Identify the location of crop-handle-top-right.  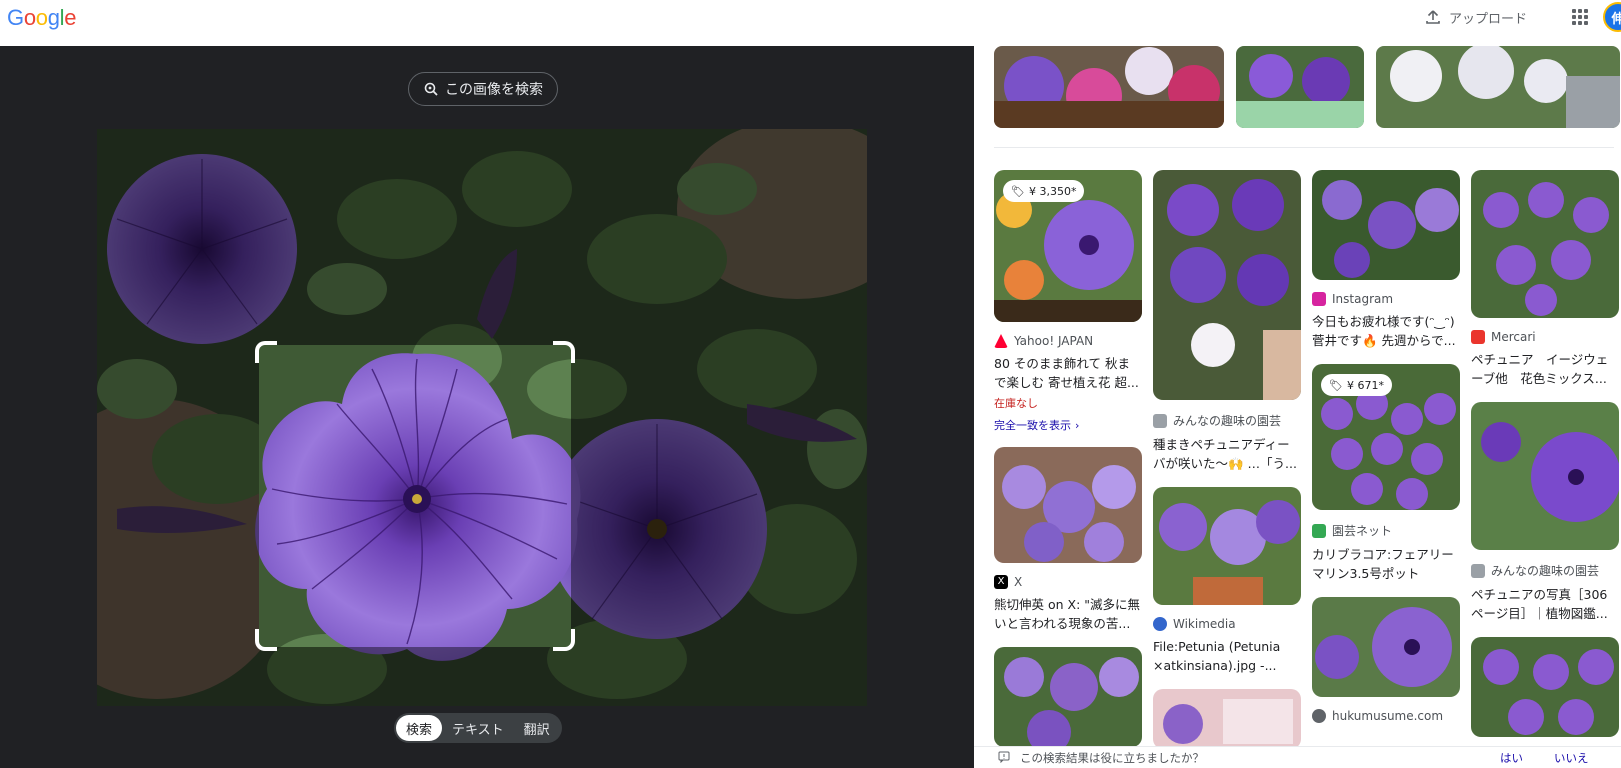
(564, 352).